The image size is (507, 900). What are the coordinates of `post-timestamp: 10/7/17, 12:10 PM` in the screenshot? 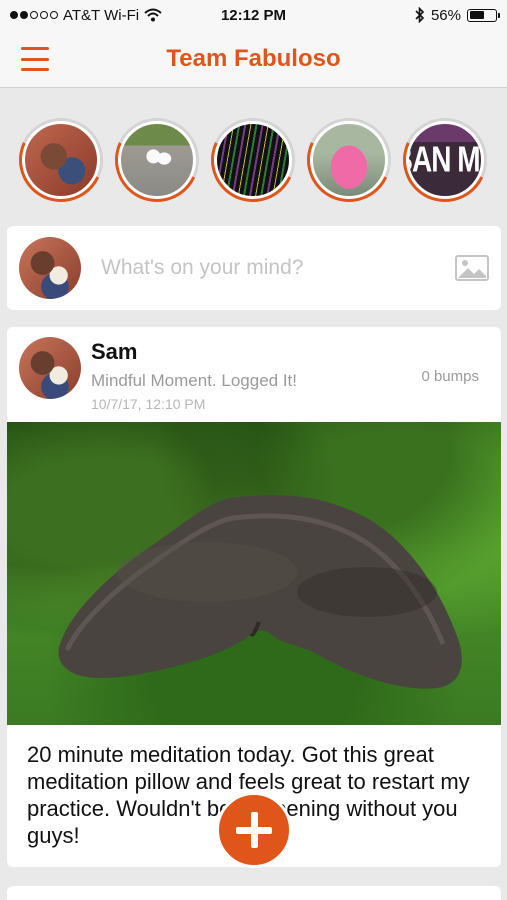 It's located at (148, 404).